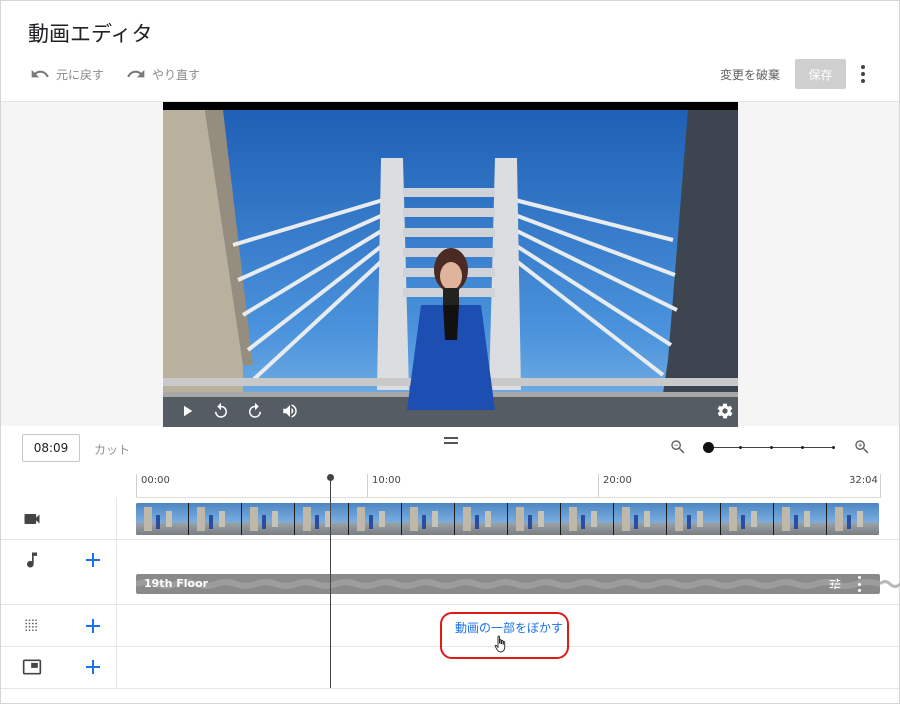  Describe the element at coordinates (330, 581) in the screenshot. I see `playhead` at that location.